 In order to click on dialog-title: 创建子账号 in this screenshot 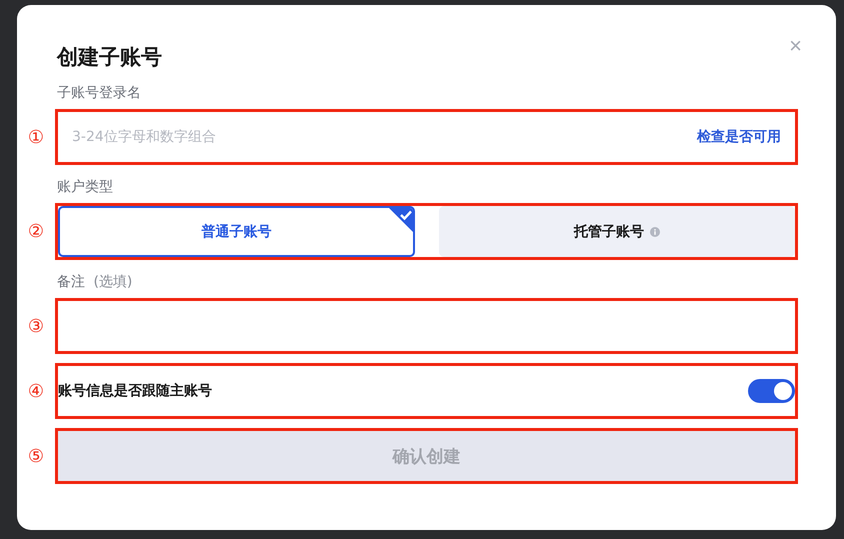, I will do `click(109, 57)`.